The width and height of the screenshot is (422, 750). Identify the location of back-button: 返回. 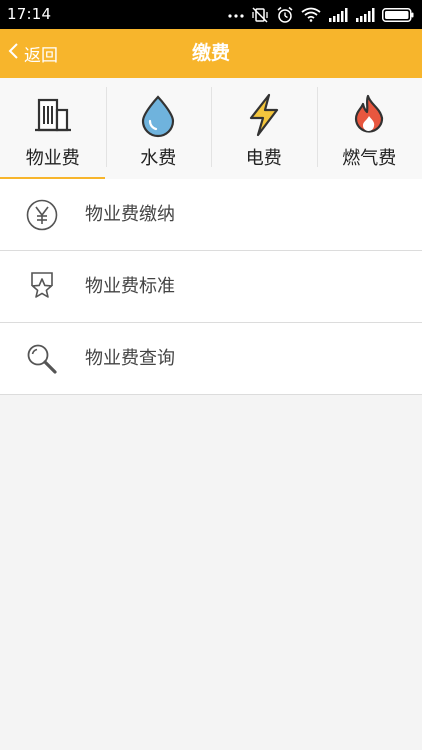
(33, 53).